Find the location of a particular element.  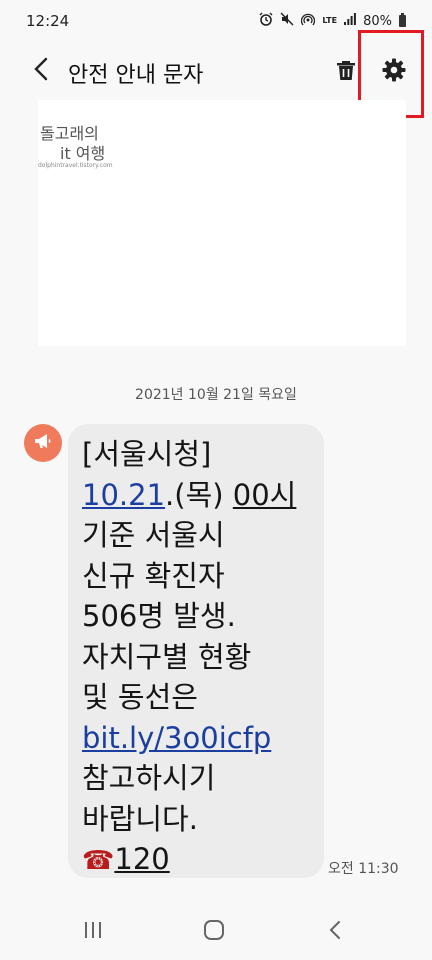

recent-apps-button is located at coordinates (93, 932).